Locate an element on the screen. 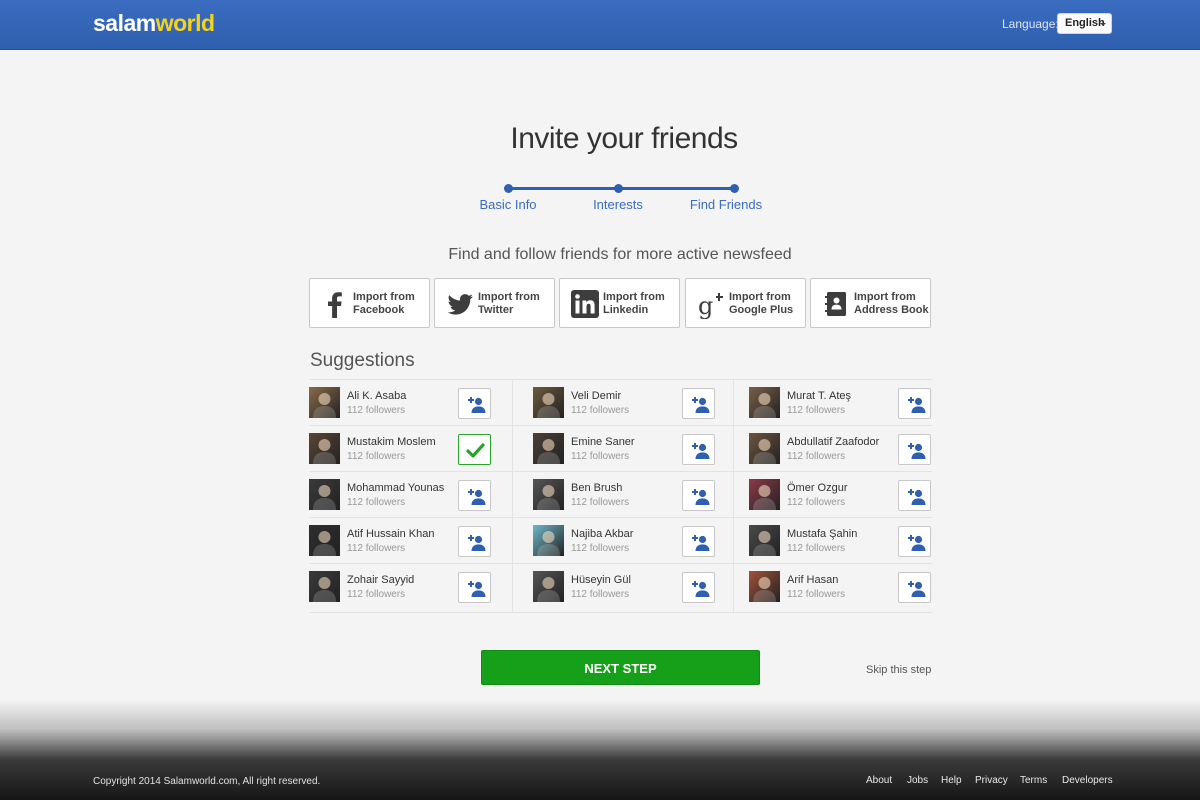  footer-links: About Jobs Help Privacy Terms Developers is located at coordinates (986, 782).